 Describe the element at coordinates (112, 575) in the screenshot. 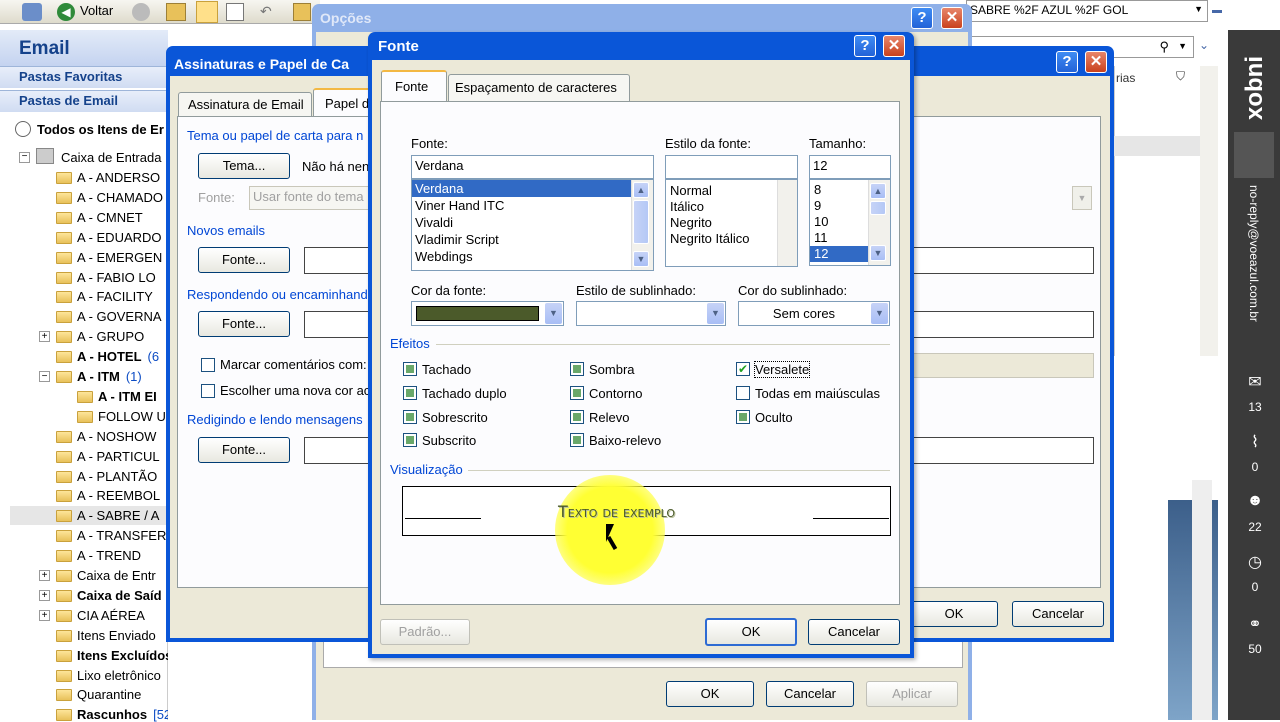

I see `folder-item: Caixa de Entr` at that location.